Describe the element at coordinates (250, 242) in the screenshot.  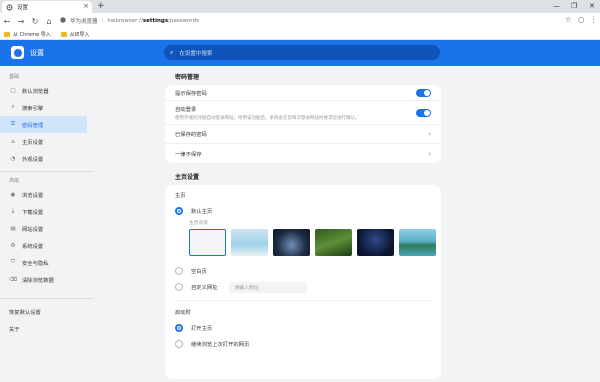
I see `bg-thumb-sea` at that location.